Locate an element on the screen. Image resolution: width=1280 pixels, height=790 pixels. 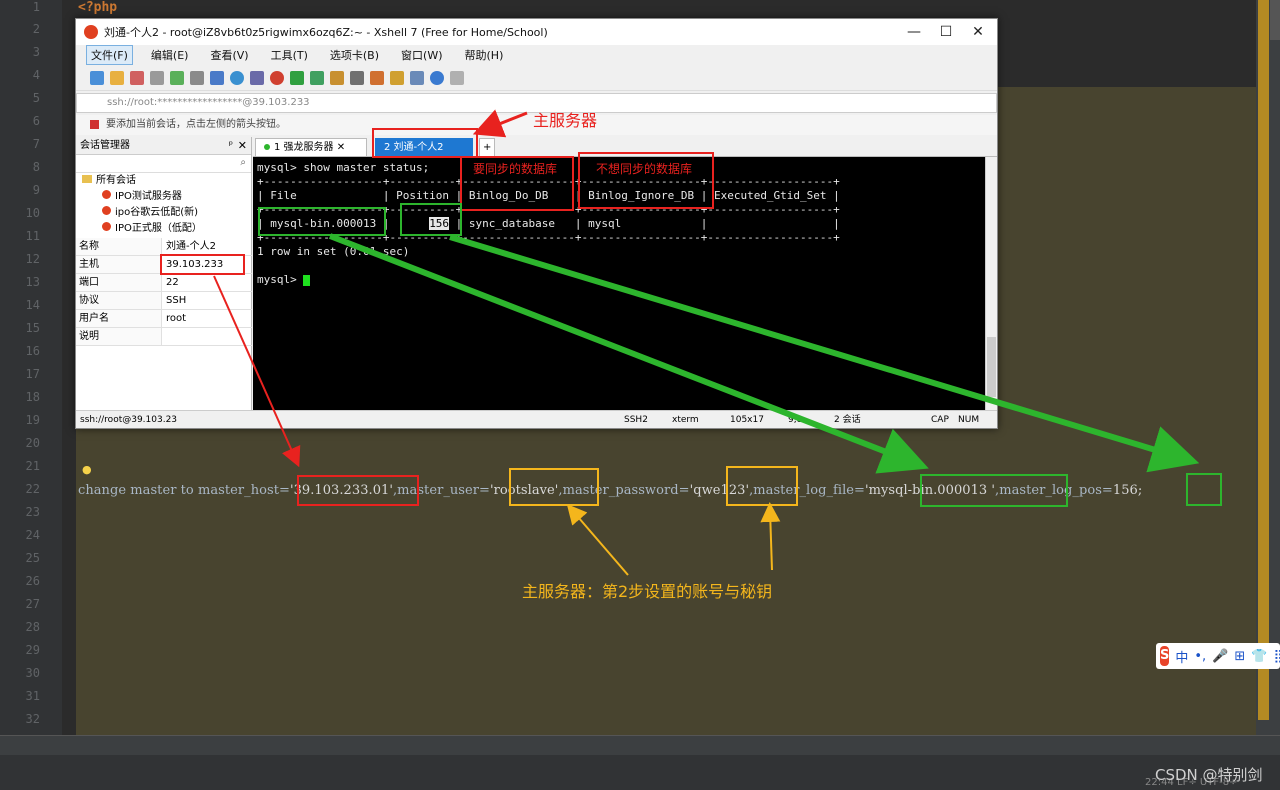
hint-text: 要添加当前会话，点击左侧的箭头按钮。 is located at coordinates (196, 124).